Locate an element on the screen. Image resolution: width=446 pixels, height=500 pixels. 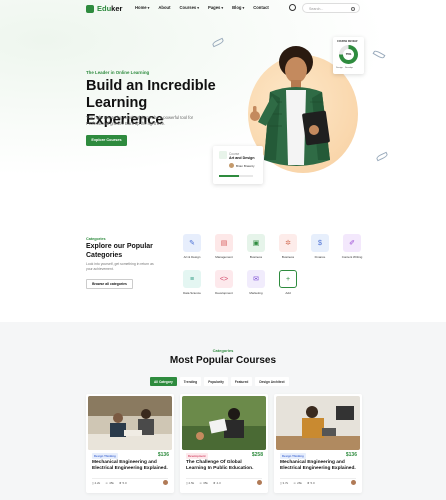
nav-label: Pages is located at coordinates (214, 7).